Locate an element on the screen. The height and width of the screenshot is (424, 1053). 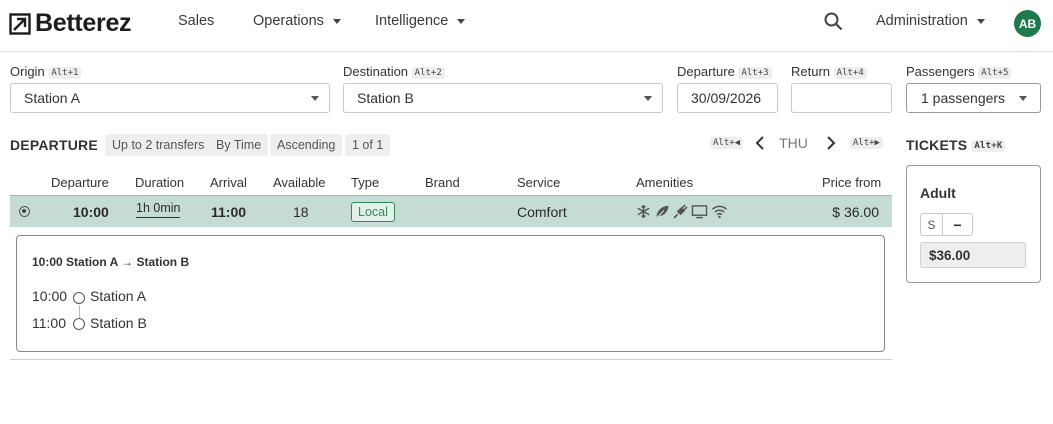
tickets-title-text: TICKETS is located at coordinates (937, 145).